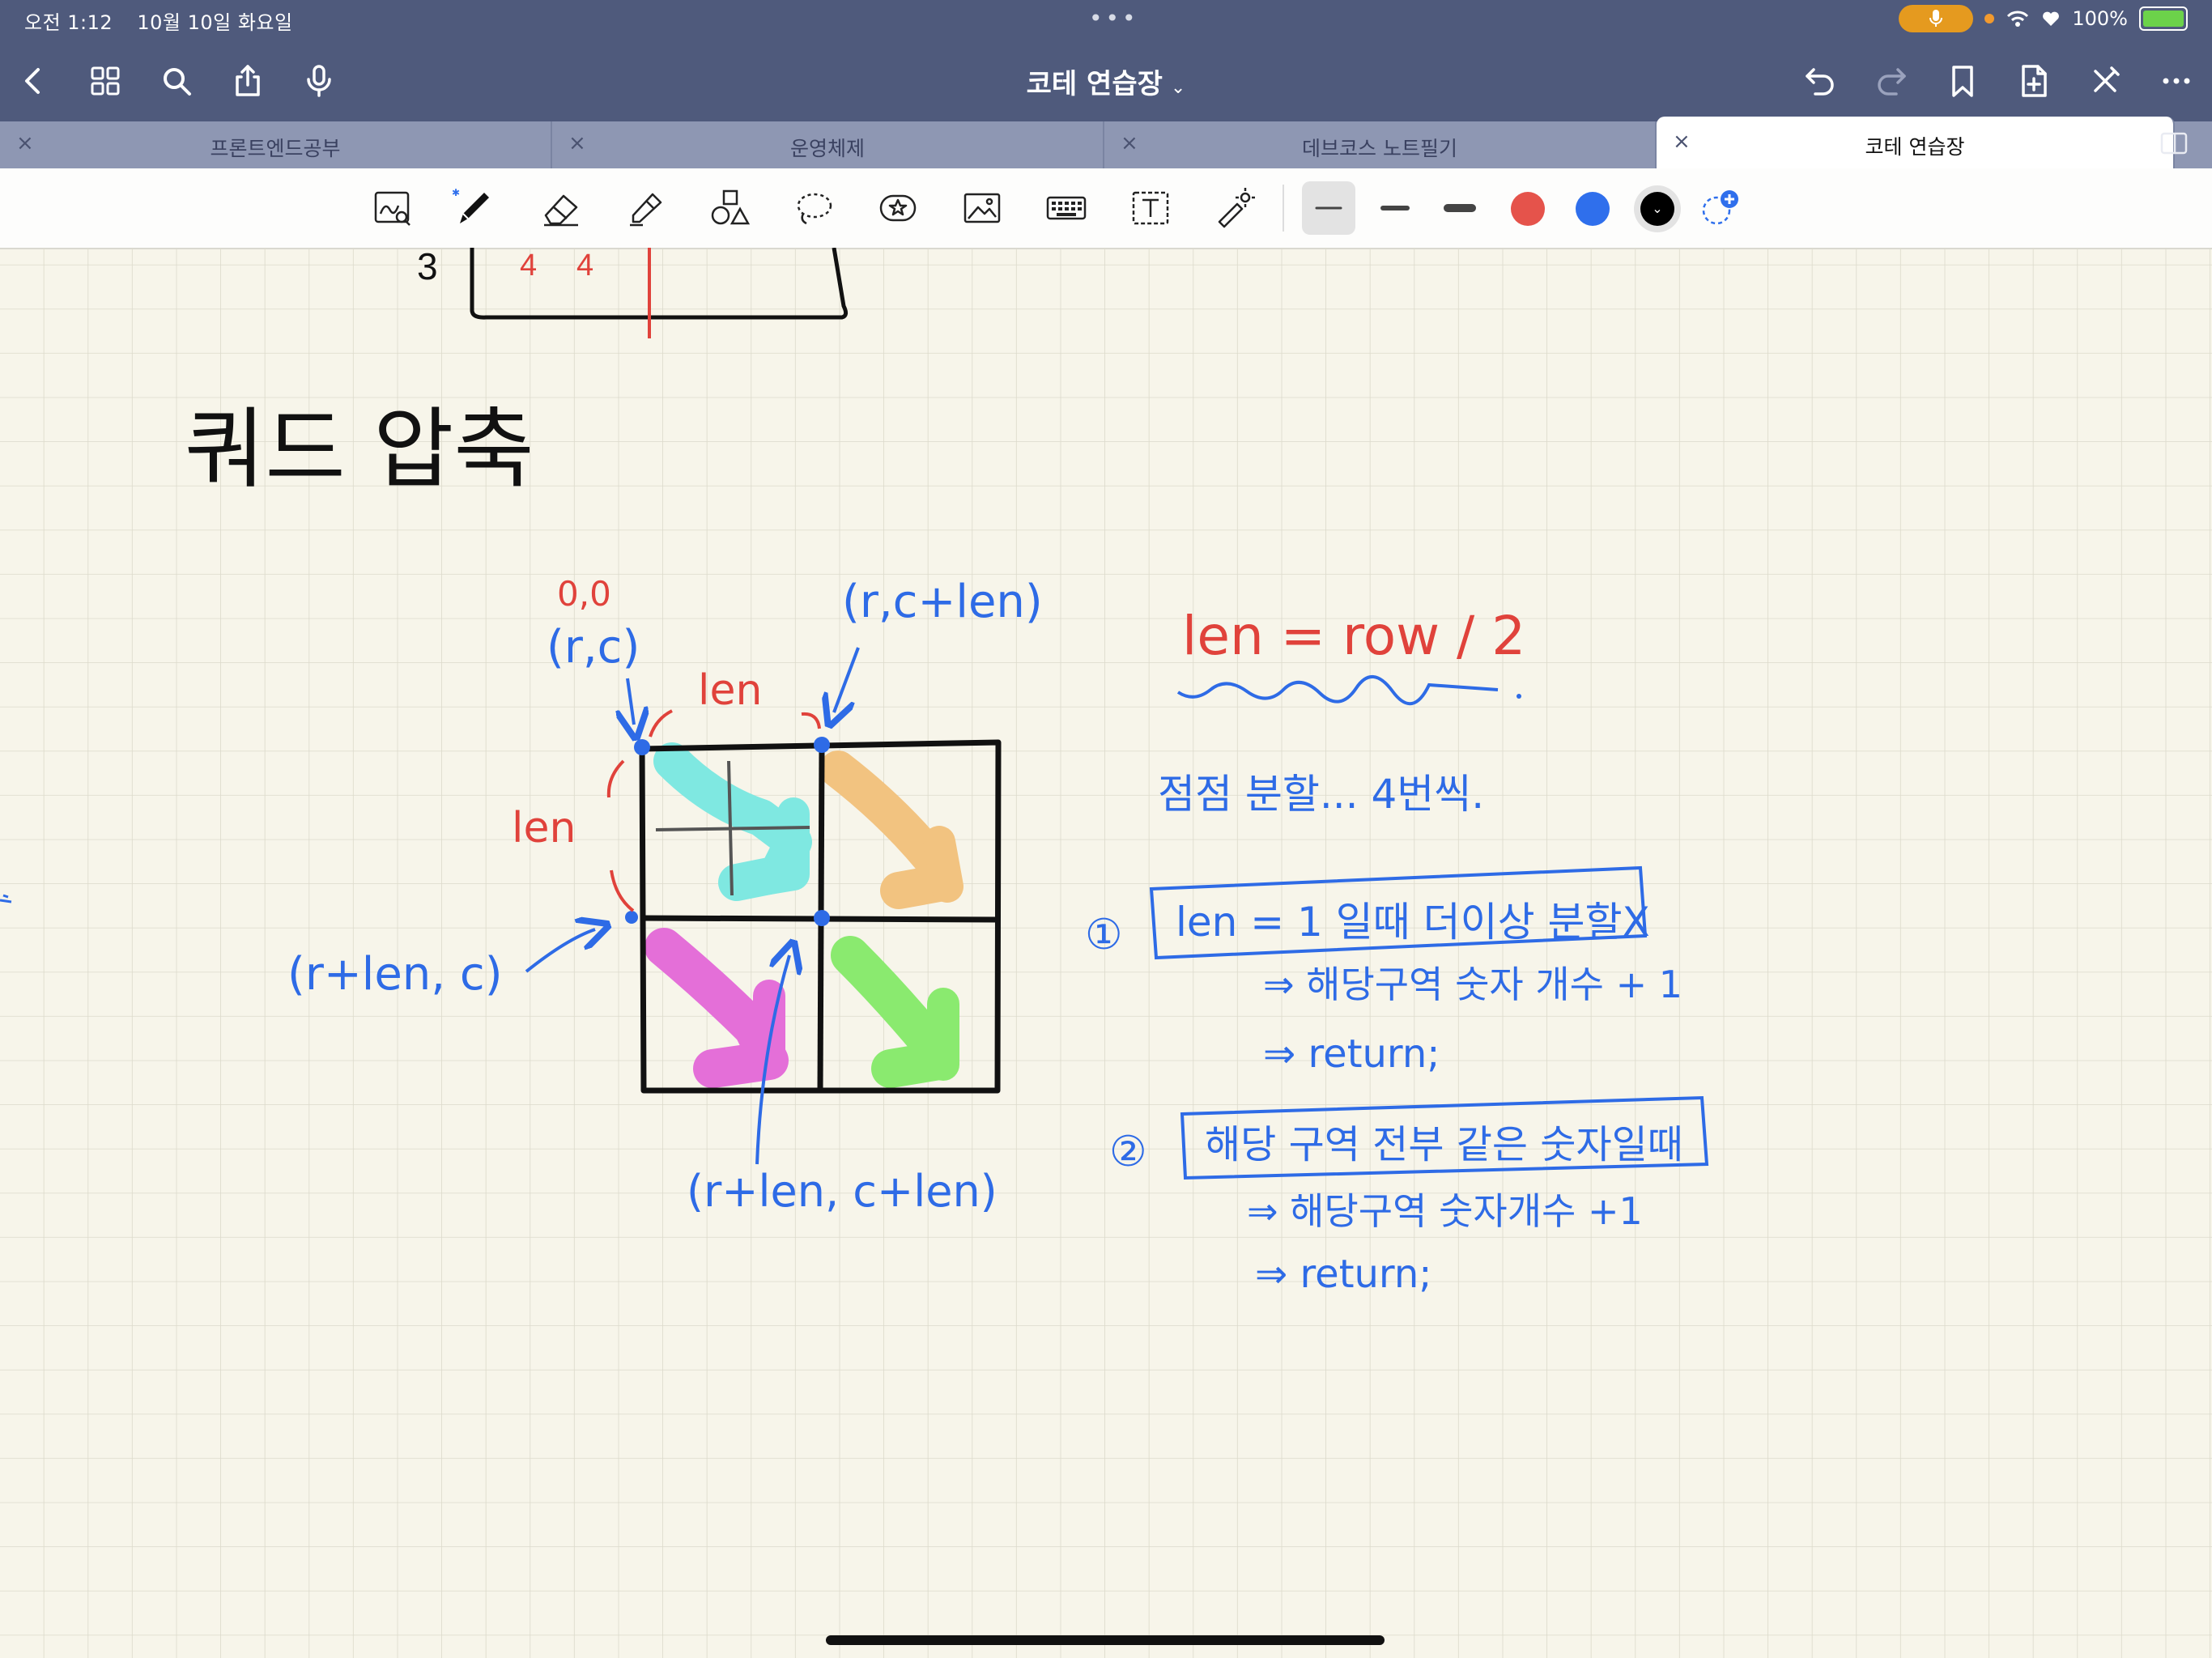  What do you see at coordinates (1593, 209) in the screenshot?
I see `color-blue-swatch` at bounding box center [1593, 209].